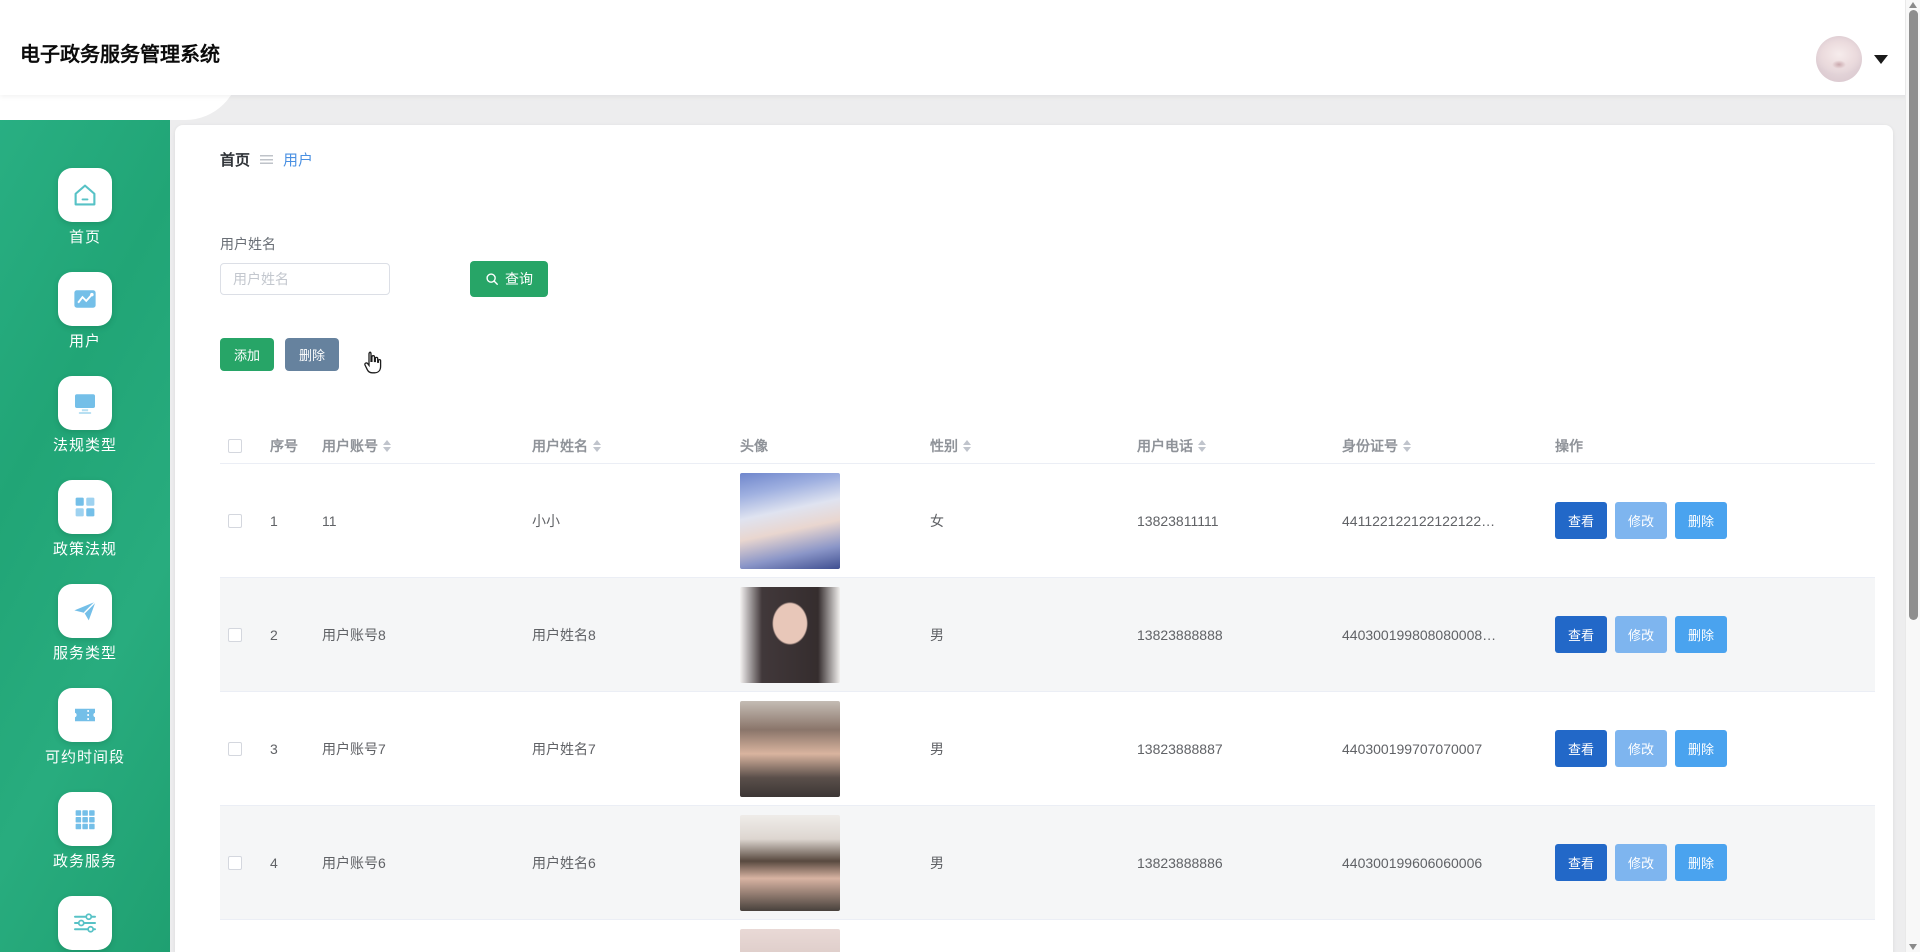 This screenshot has width=1920, height=952. I want to click on cell-account: 11, so click(329, 520).